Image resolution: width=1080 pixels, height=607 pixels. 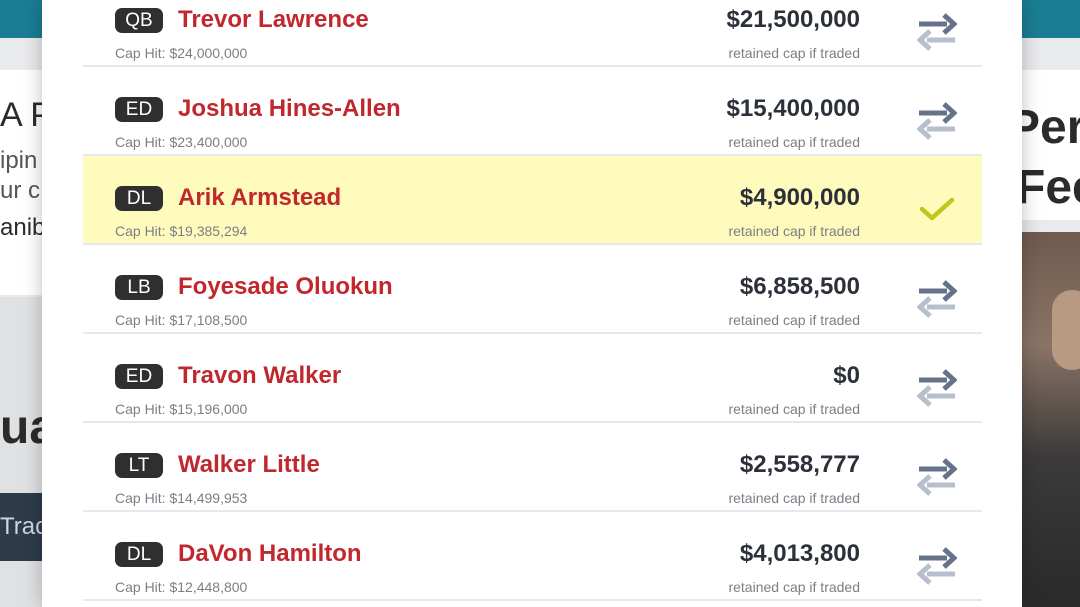 What do you see at coordinates (799, 286) in the screenshot?
I see `retained-cap-amount: $6,858,500` at bounding box center [799, 286].